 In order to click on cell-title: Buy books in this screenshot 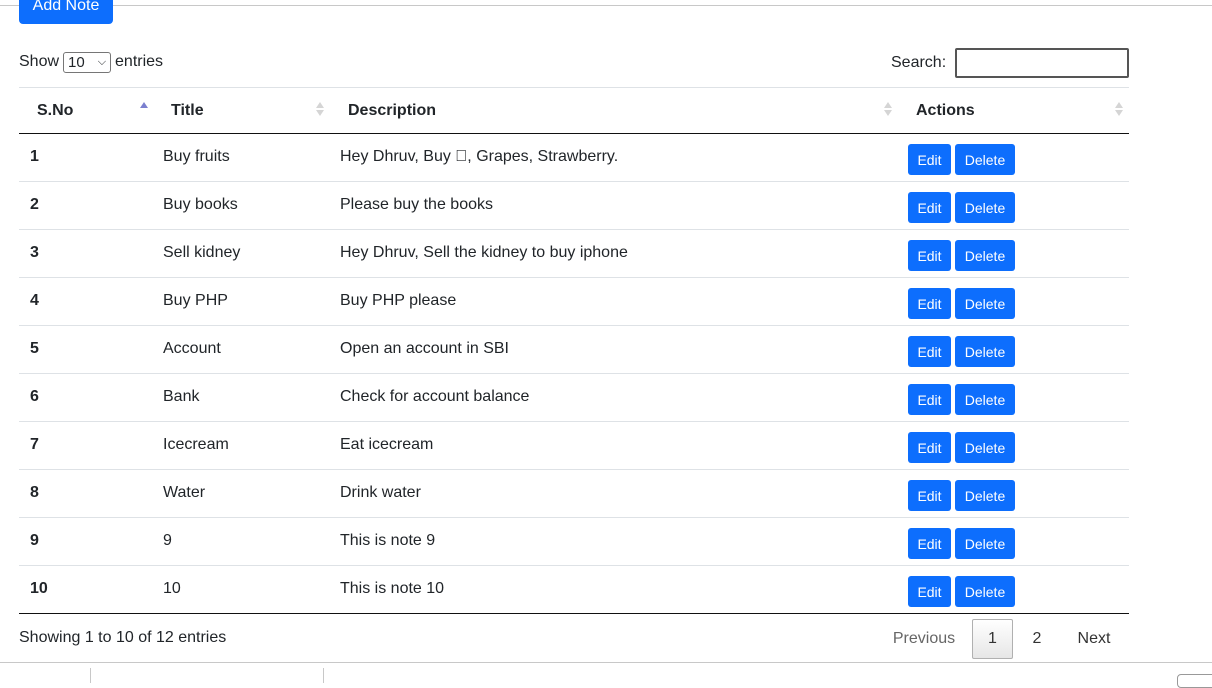, I will do `click(200, 204)`.